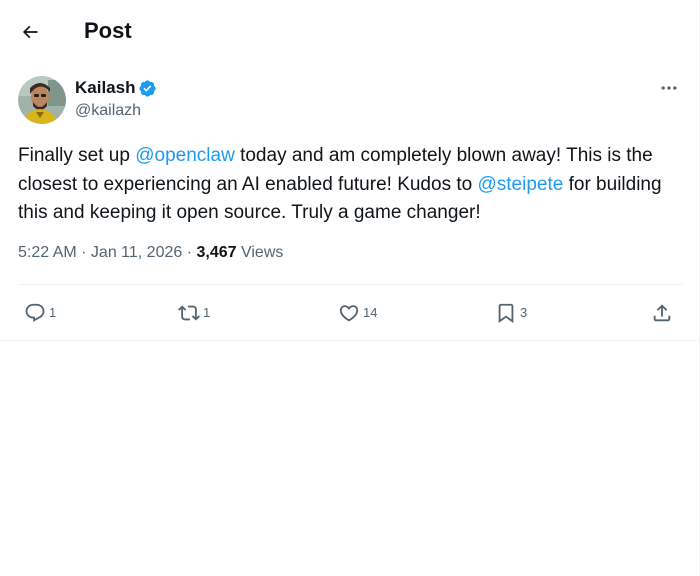 This screenshot has width=700, height=576. What do you see at coordinates (136, 252) in the screenshot?
I see `post-date: Jan 11, 2026` at bounding box center [136, 252].